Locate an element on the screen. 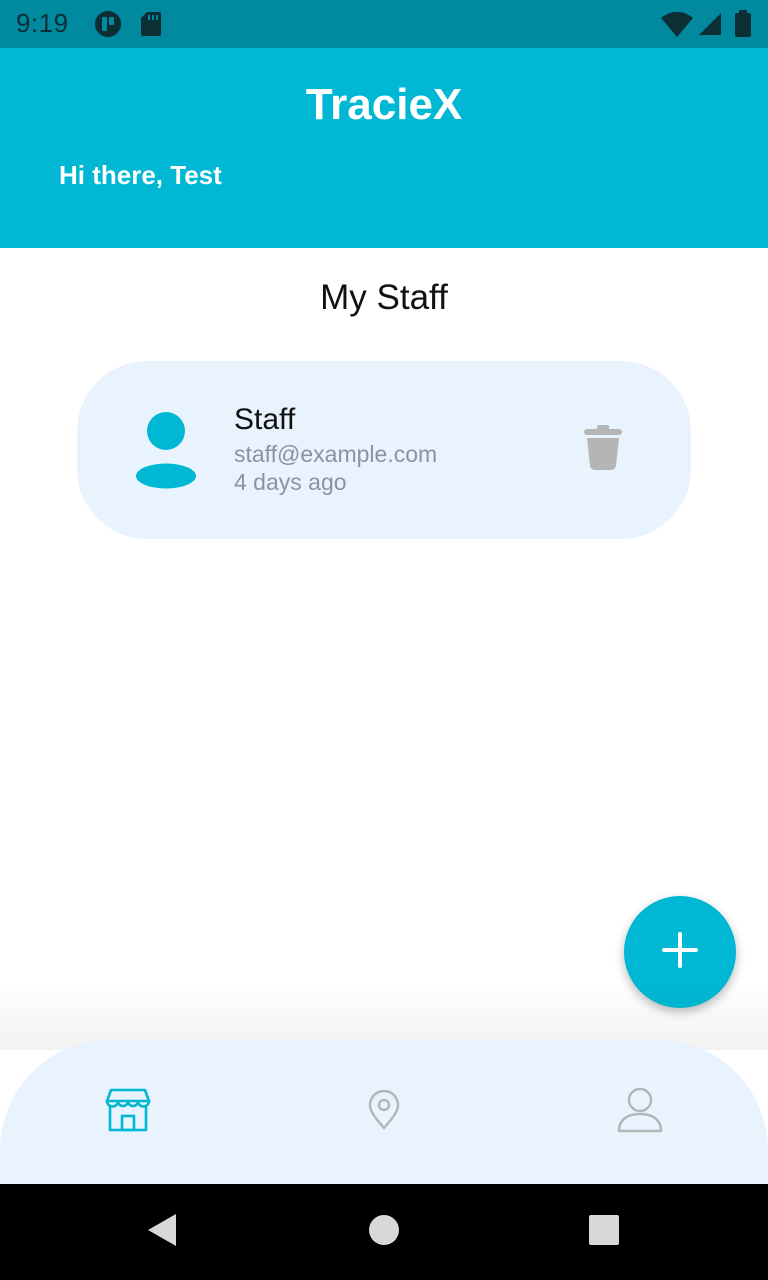 Image resolution: width=768 pixels, height=1280 pixels. recents-icon is located at coordinates (604, 1232).